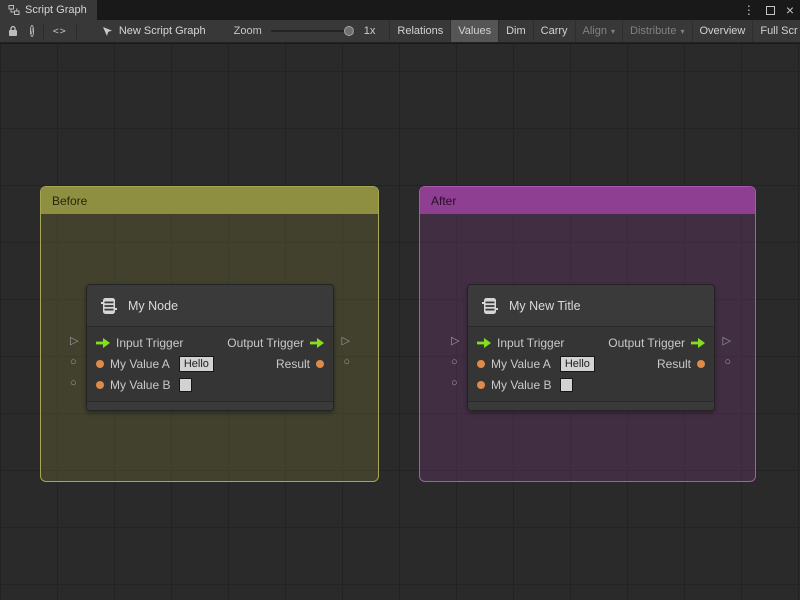 Image resolution: width=800 pixels, height=600 pixels. Describe the element at coordinates (722, 31) in the screenshot. I see `overview-button: Overview` at that location.